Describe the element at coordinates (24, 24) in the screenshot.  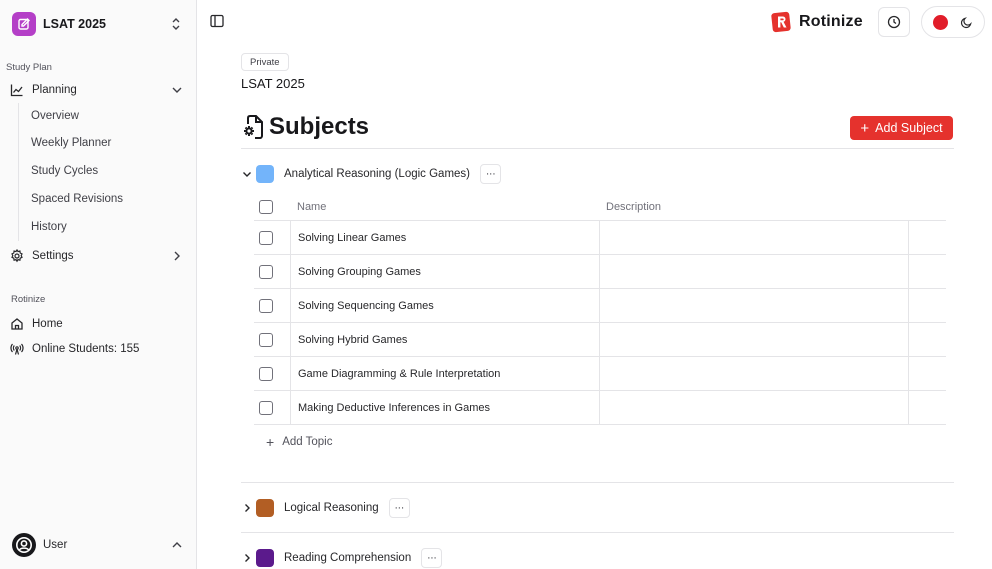
I see `workspace-logo-icon` at that location.